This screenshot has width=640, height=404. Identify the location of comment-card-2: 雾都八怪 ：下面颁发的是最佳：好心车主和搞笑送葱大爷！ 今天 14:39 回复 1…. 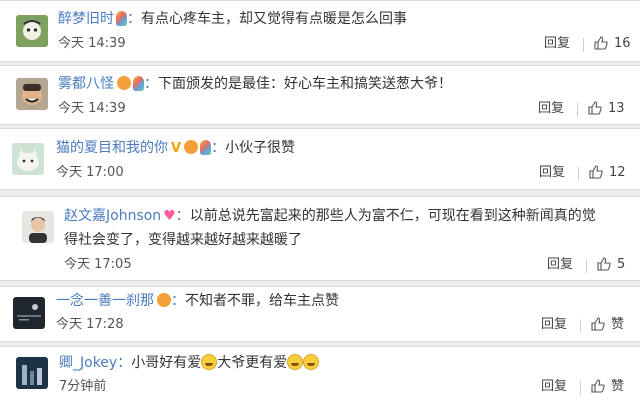
(320, 95).